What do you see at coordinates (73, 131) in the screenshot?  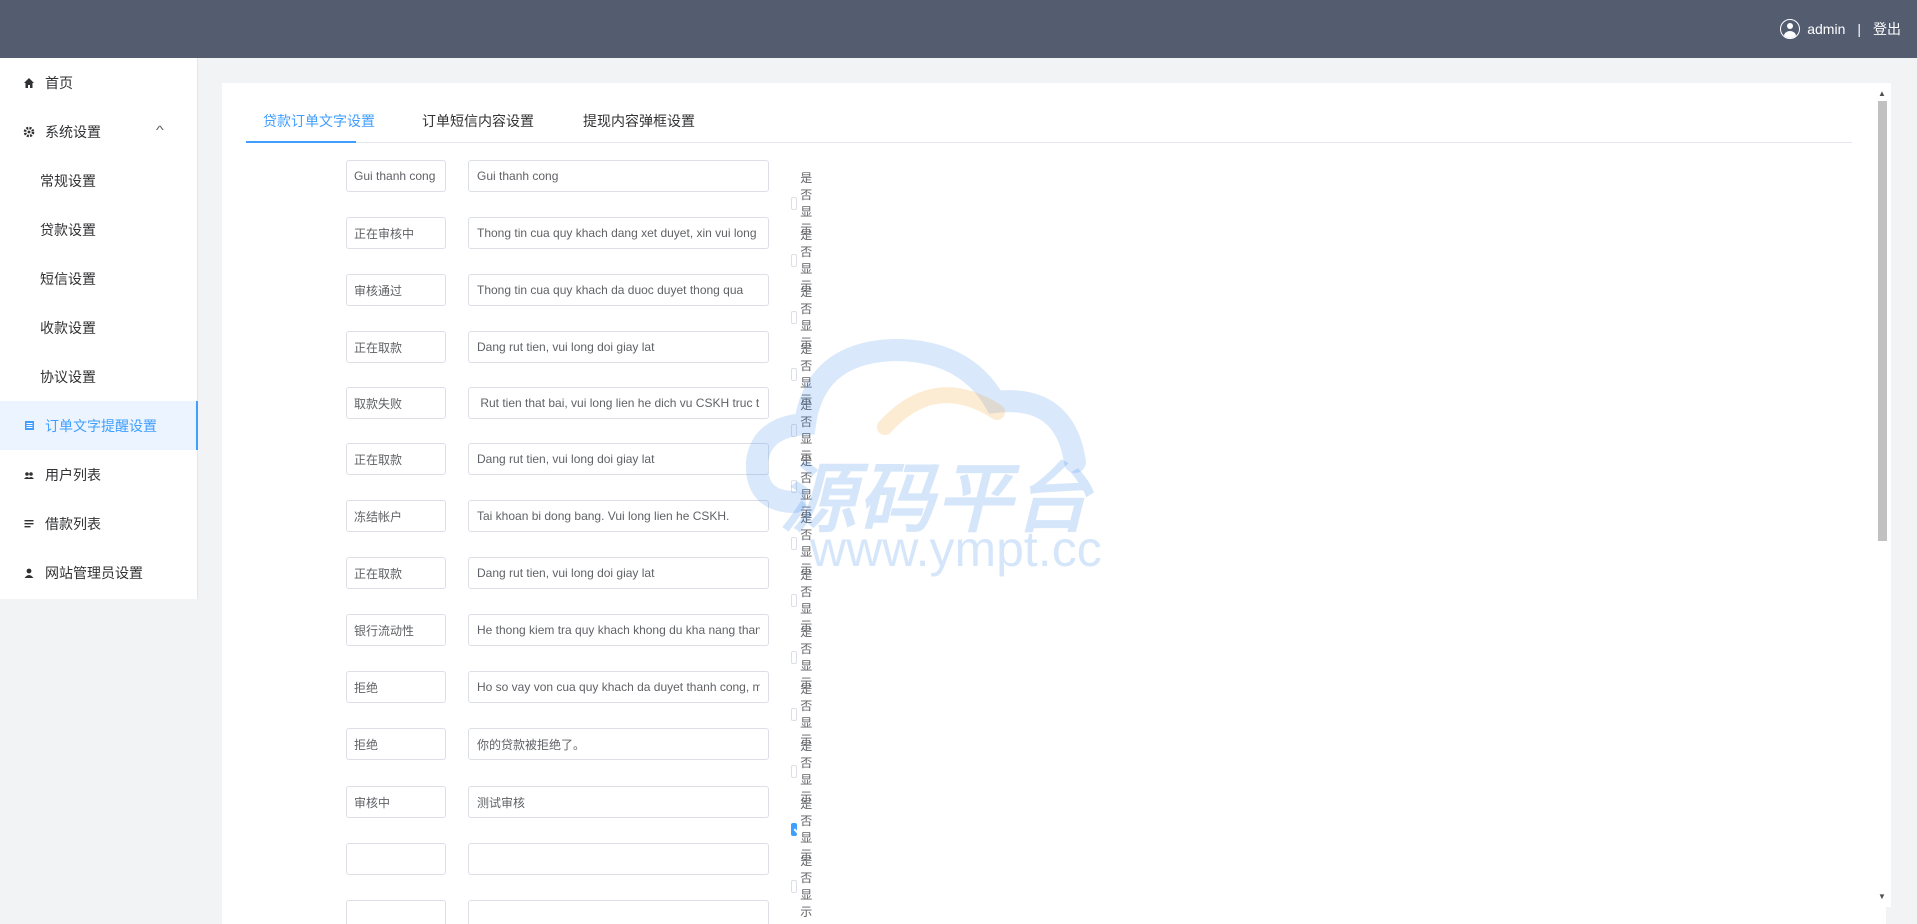 I see `sidebar-item-label: 系统设置` at bounding box center [73, 131].